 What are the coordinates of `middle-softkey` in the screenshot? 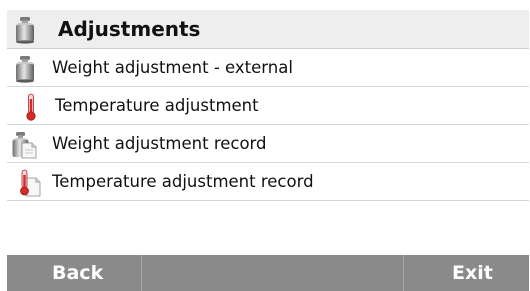 It's located at (273, 273).